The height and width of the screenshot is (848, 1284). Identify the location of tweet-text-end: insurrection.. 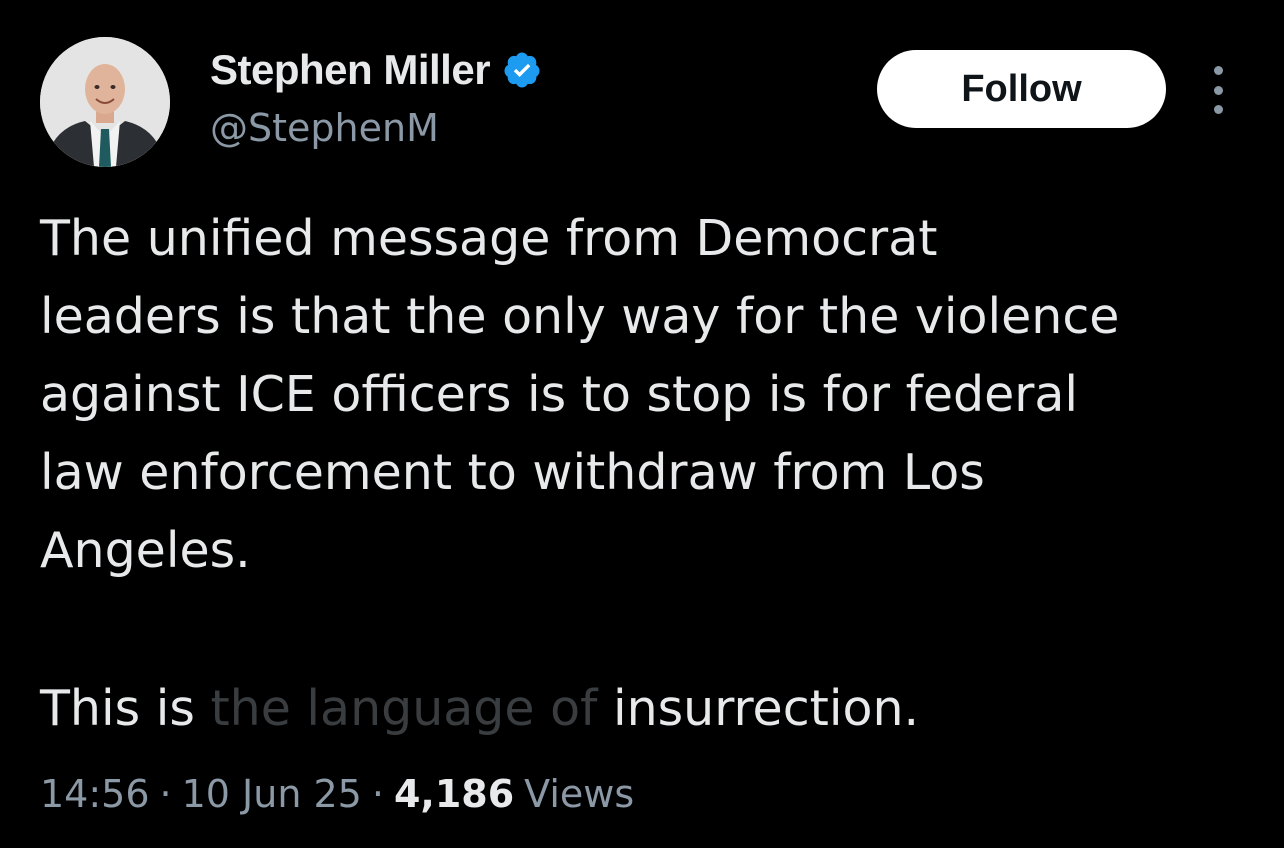
(758, 708).